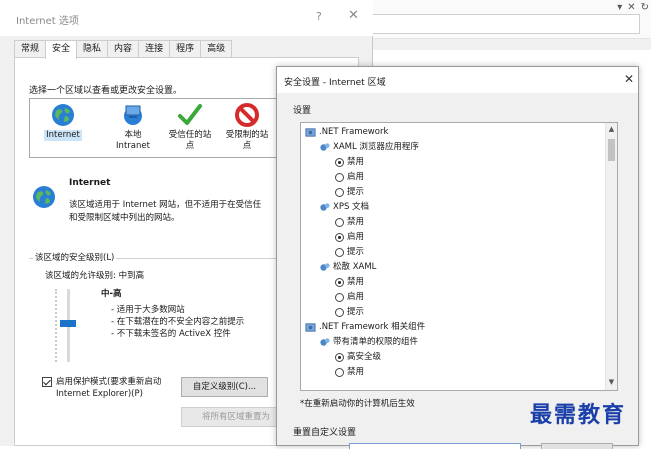 This screenshot has height=449, width=651. I want to click on intranet-icon, so click(133, 115).